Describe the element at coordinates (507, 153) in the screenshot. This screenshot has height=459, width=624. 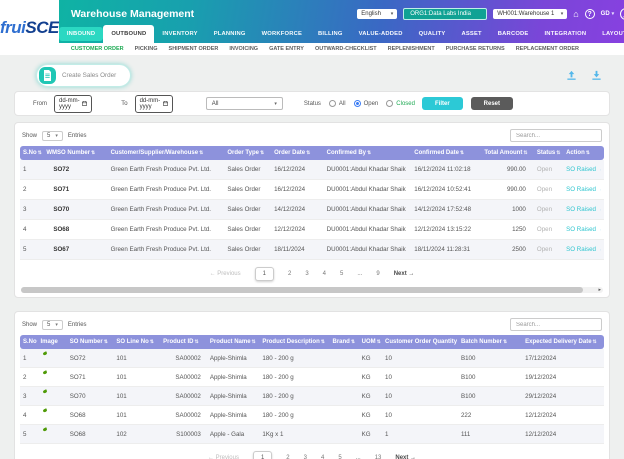
I see `column-header-total-amount: Total Amount⇅` at that location.